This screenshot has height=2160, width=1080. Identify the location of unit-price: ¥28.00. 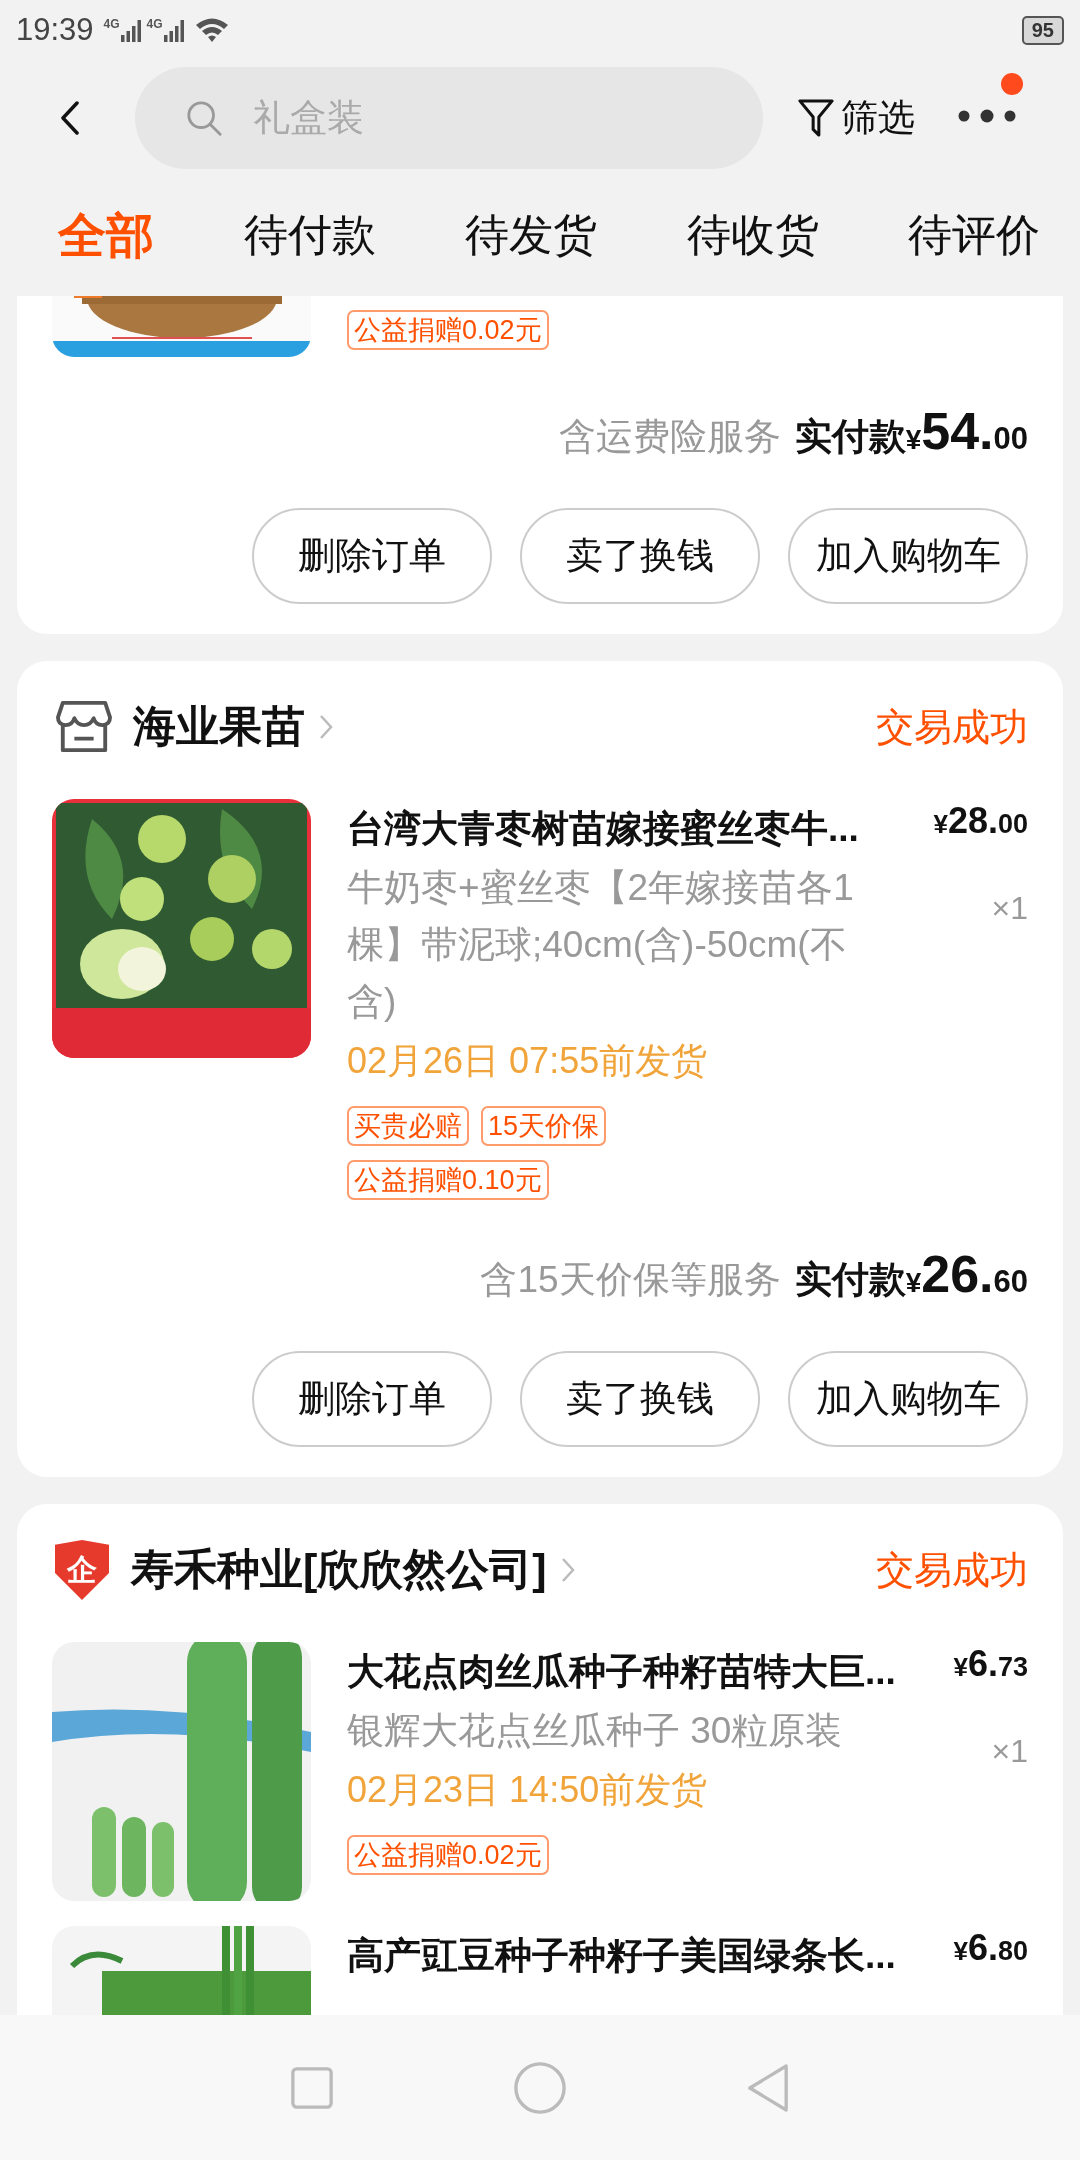
(980, 822).